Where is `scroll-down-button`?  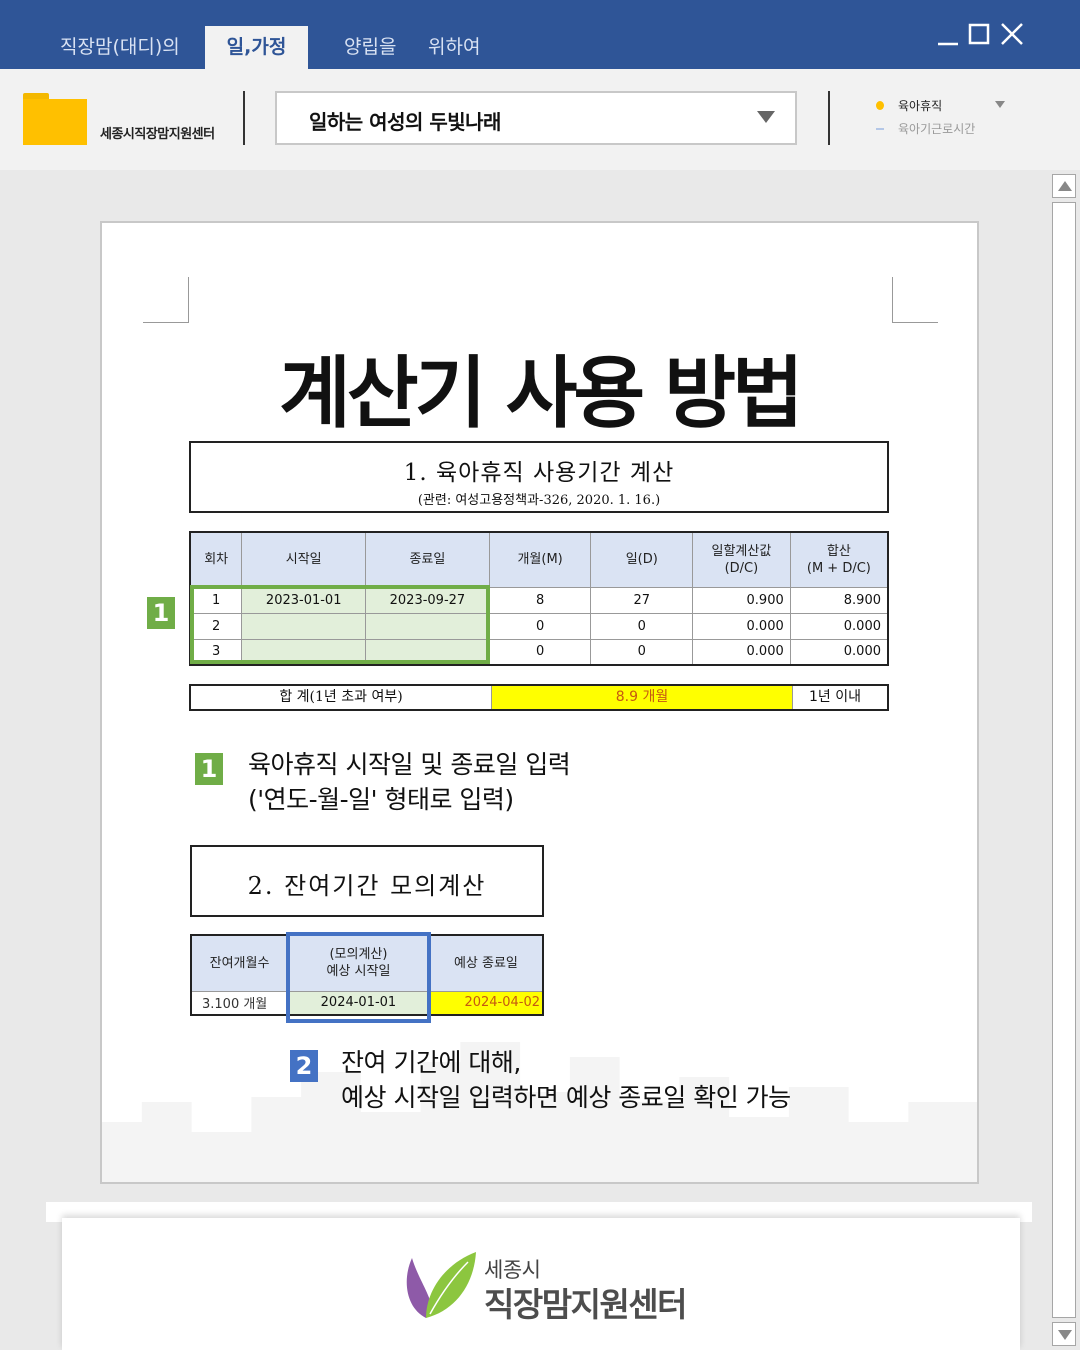 scroll-down-button is located at coordinates (1064, 1334).